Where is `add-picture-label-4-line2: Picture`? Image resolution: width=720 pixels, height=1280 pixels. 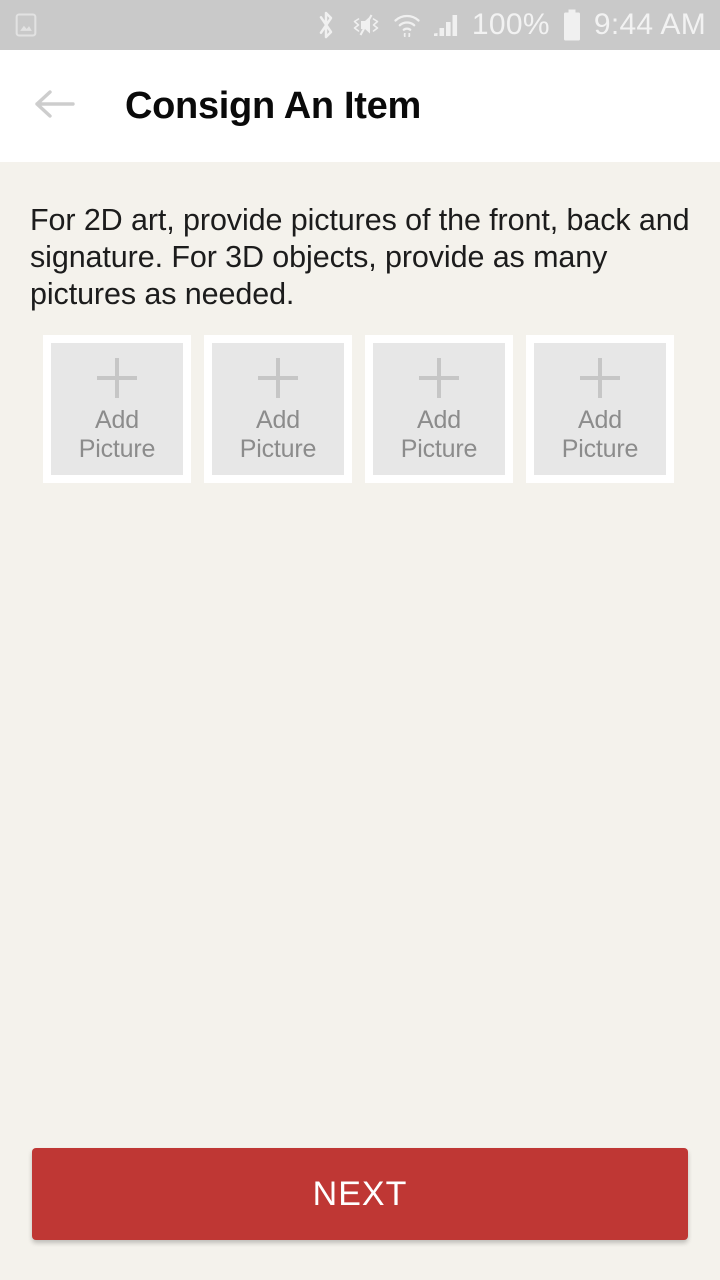 add-picture-label-4-line2: Picture is located at coordinates (600, 449).